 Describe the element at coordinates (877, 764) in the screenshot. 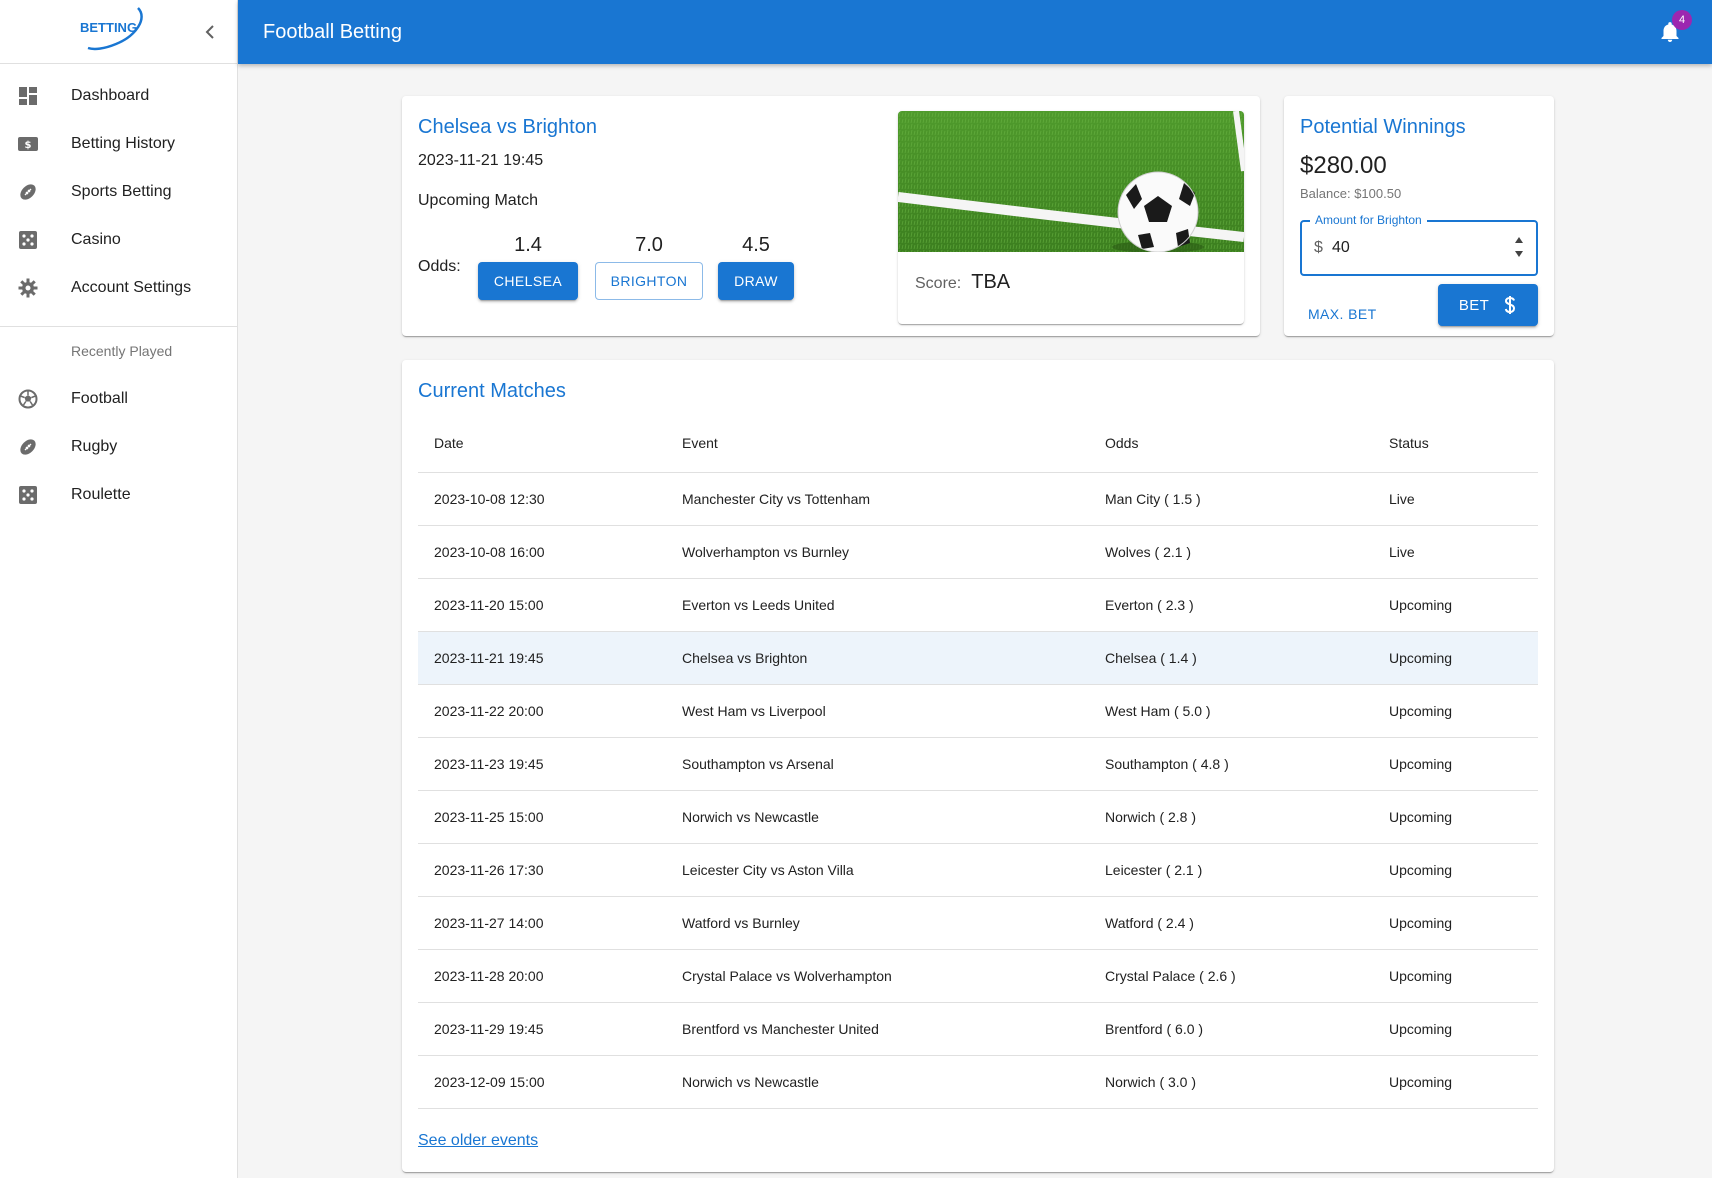

I see `cell-event: Southampton vs Arsenal` at that location.